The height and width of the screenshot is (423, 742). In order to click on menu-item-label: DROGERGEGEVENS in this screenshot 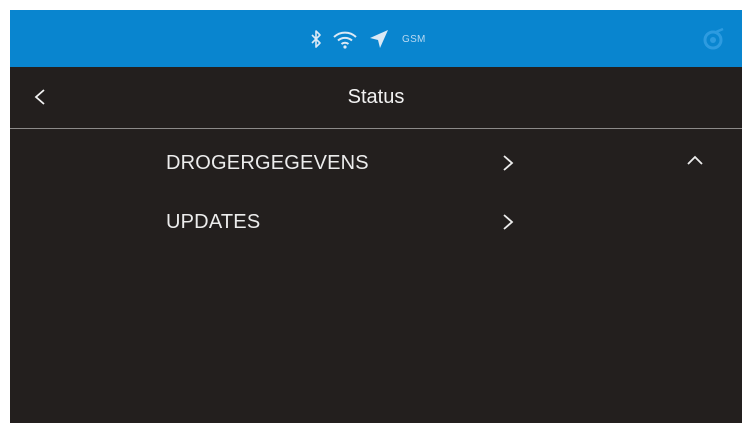, I will do `click(267, 163)`.